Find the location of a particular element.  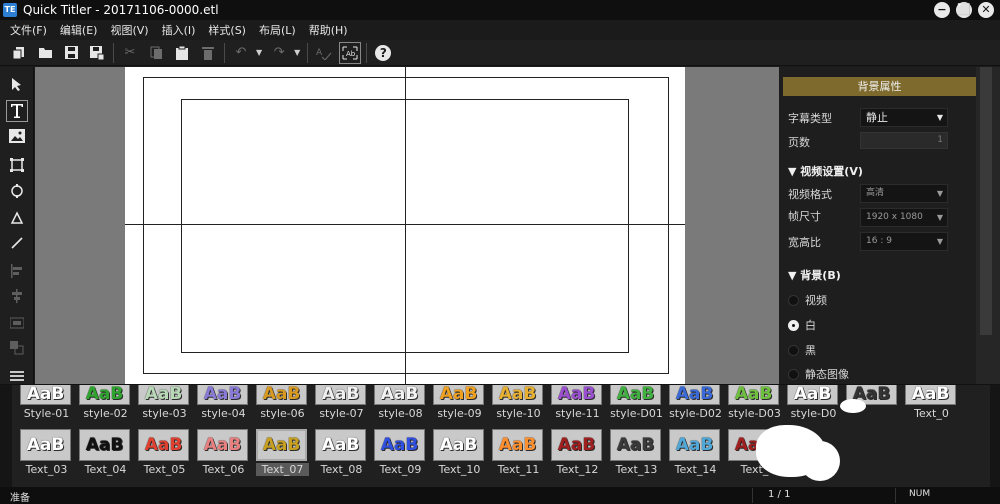

pages-label: 页数 is located at coordinates (799, 142).